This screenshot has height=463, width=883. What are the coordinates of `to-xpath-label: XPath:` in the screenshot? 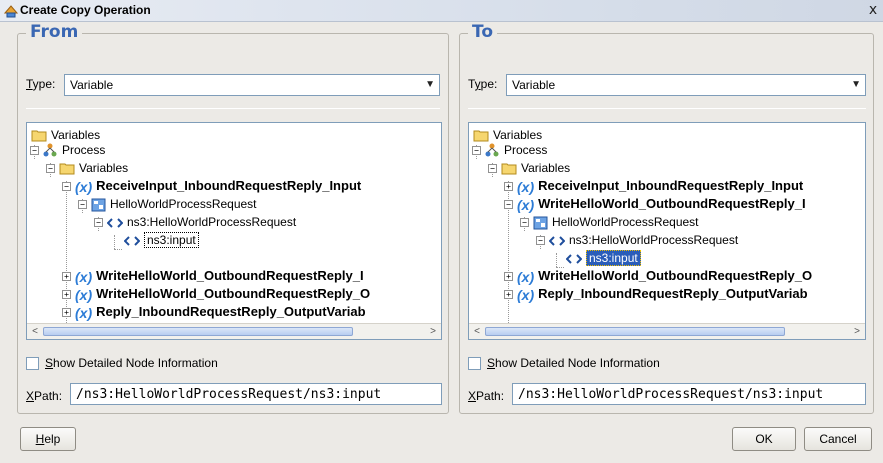 It's located at (486, 396).